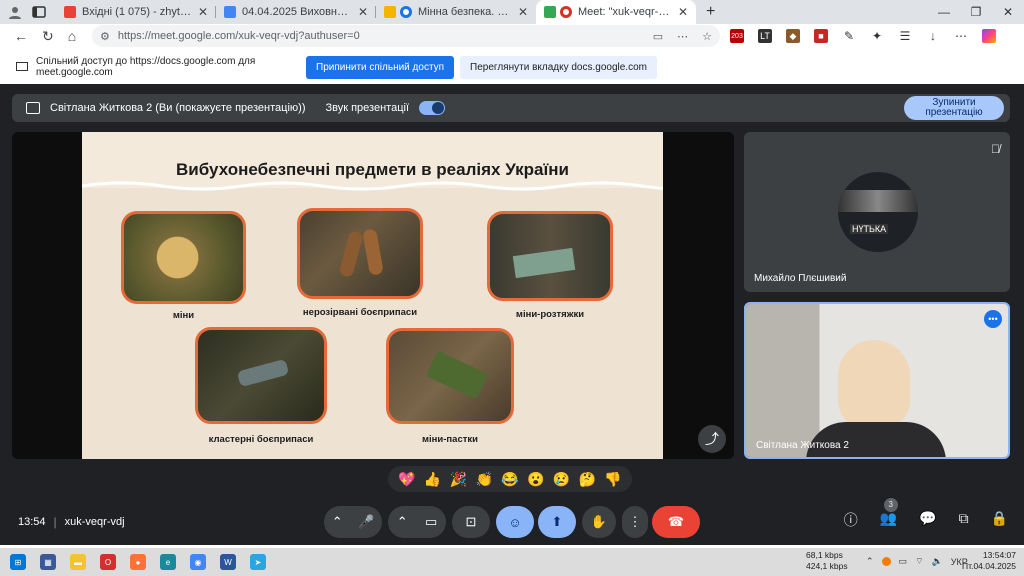 The width and height of the screenshot is (1024, 576). I want to click on present-button: ⬆, so click(557, 522).